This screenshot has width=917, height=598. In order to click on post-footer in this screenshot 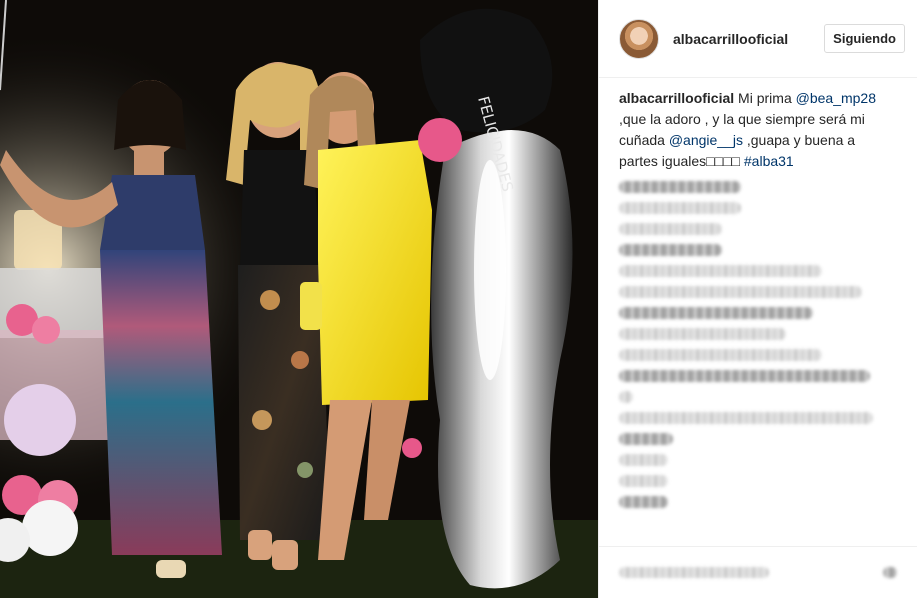, I will do `click(758, 572)`.